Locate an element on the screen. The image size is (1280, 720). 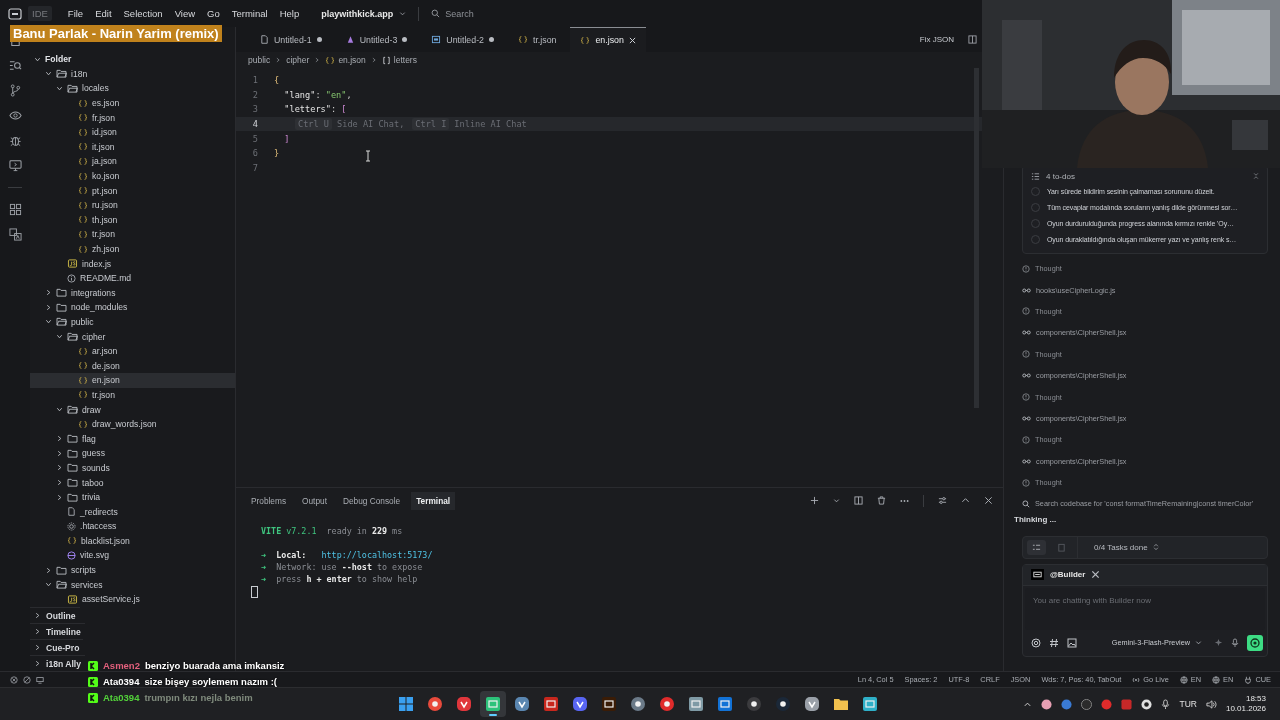
terminal-line: ➜ Network: use --host to expose is located at coordinates (342, 567).